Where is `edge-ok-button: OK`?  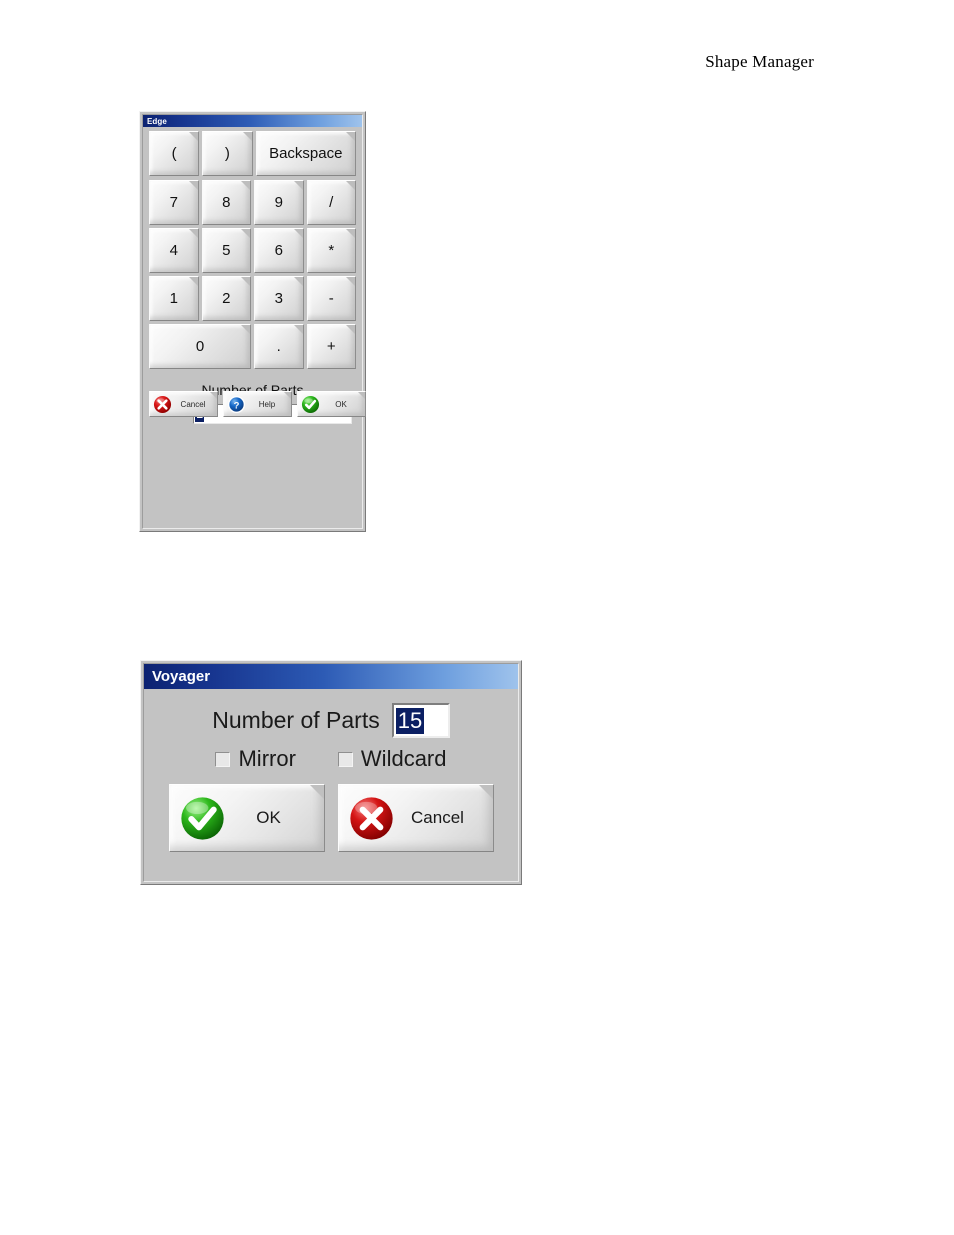 edge-ok-button: OK is located at coordinates (331, 404).